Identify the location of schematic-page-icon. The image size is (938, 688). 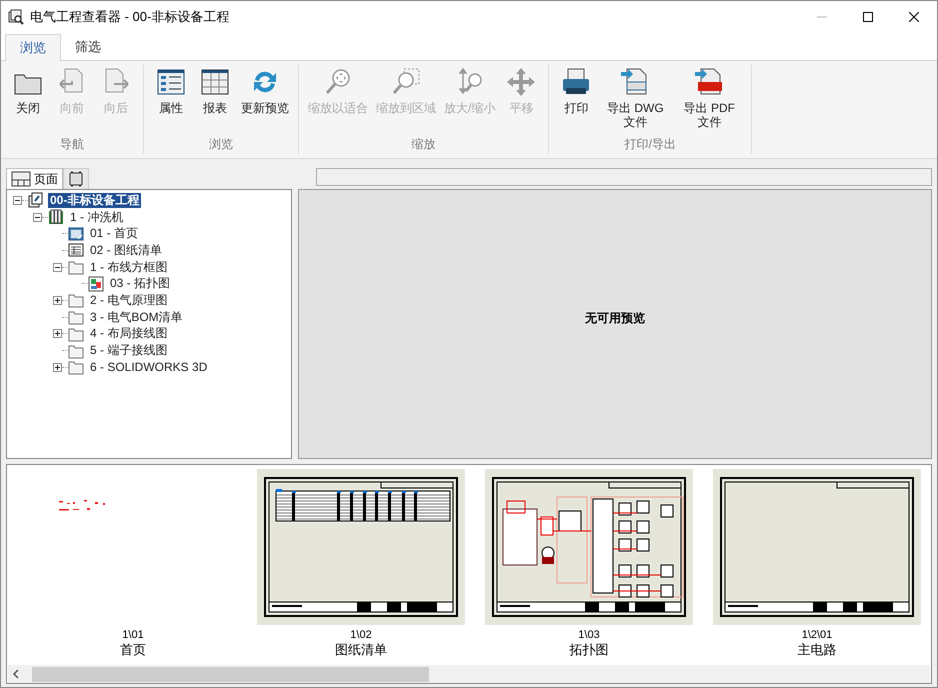
(96, 284).